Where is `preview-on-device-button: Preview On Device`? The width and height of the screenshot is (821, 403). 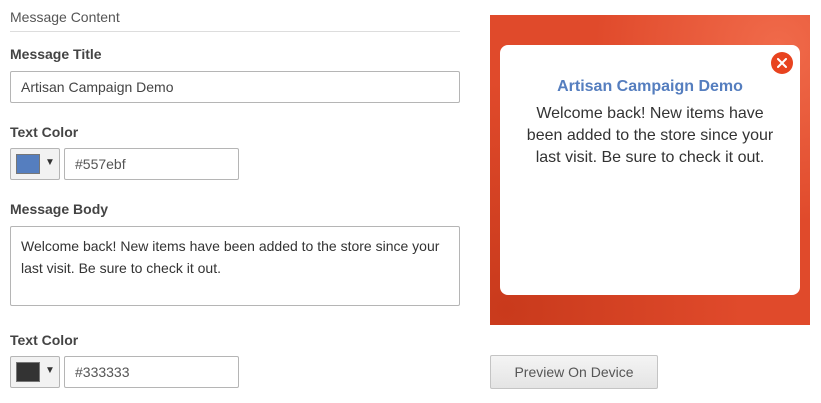 preview-on-device-button: Preview On Device is located at coordinates (574, 372).